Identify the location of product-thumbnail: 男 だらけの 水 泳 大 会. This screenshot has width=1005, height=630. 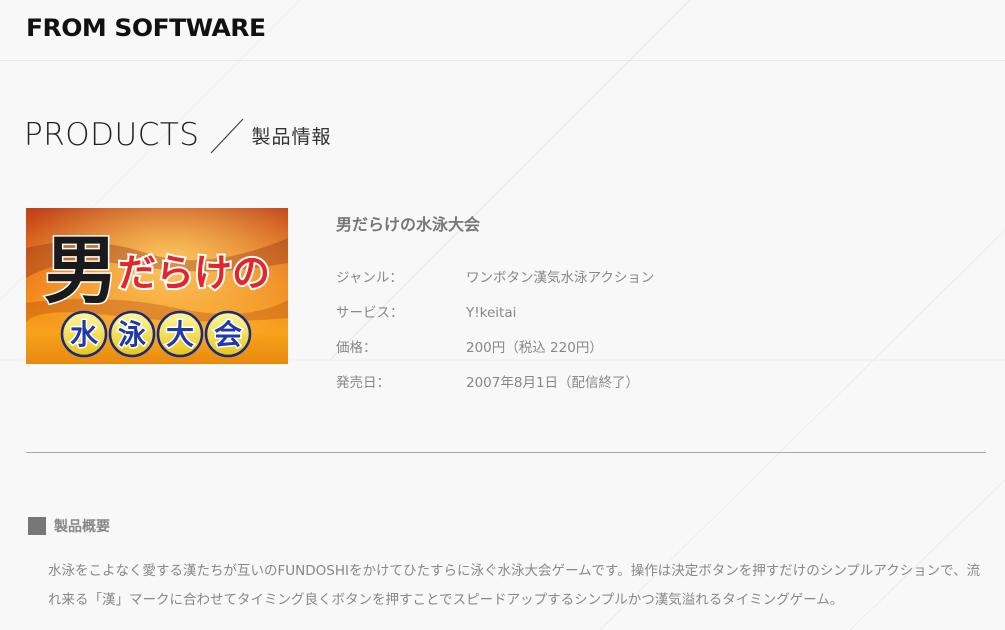
(157, 286).